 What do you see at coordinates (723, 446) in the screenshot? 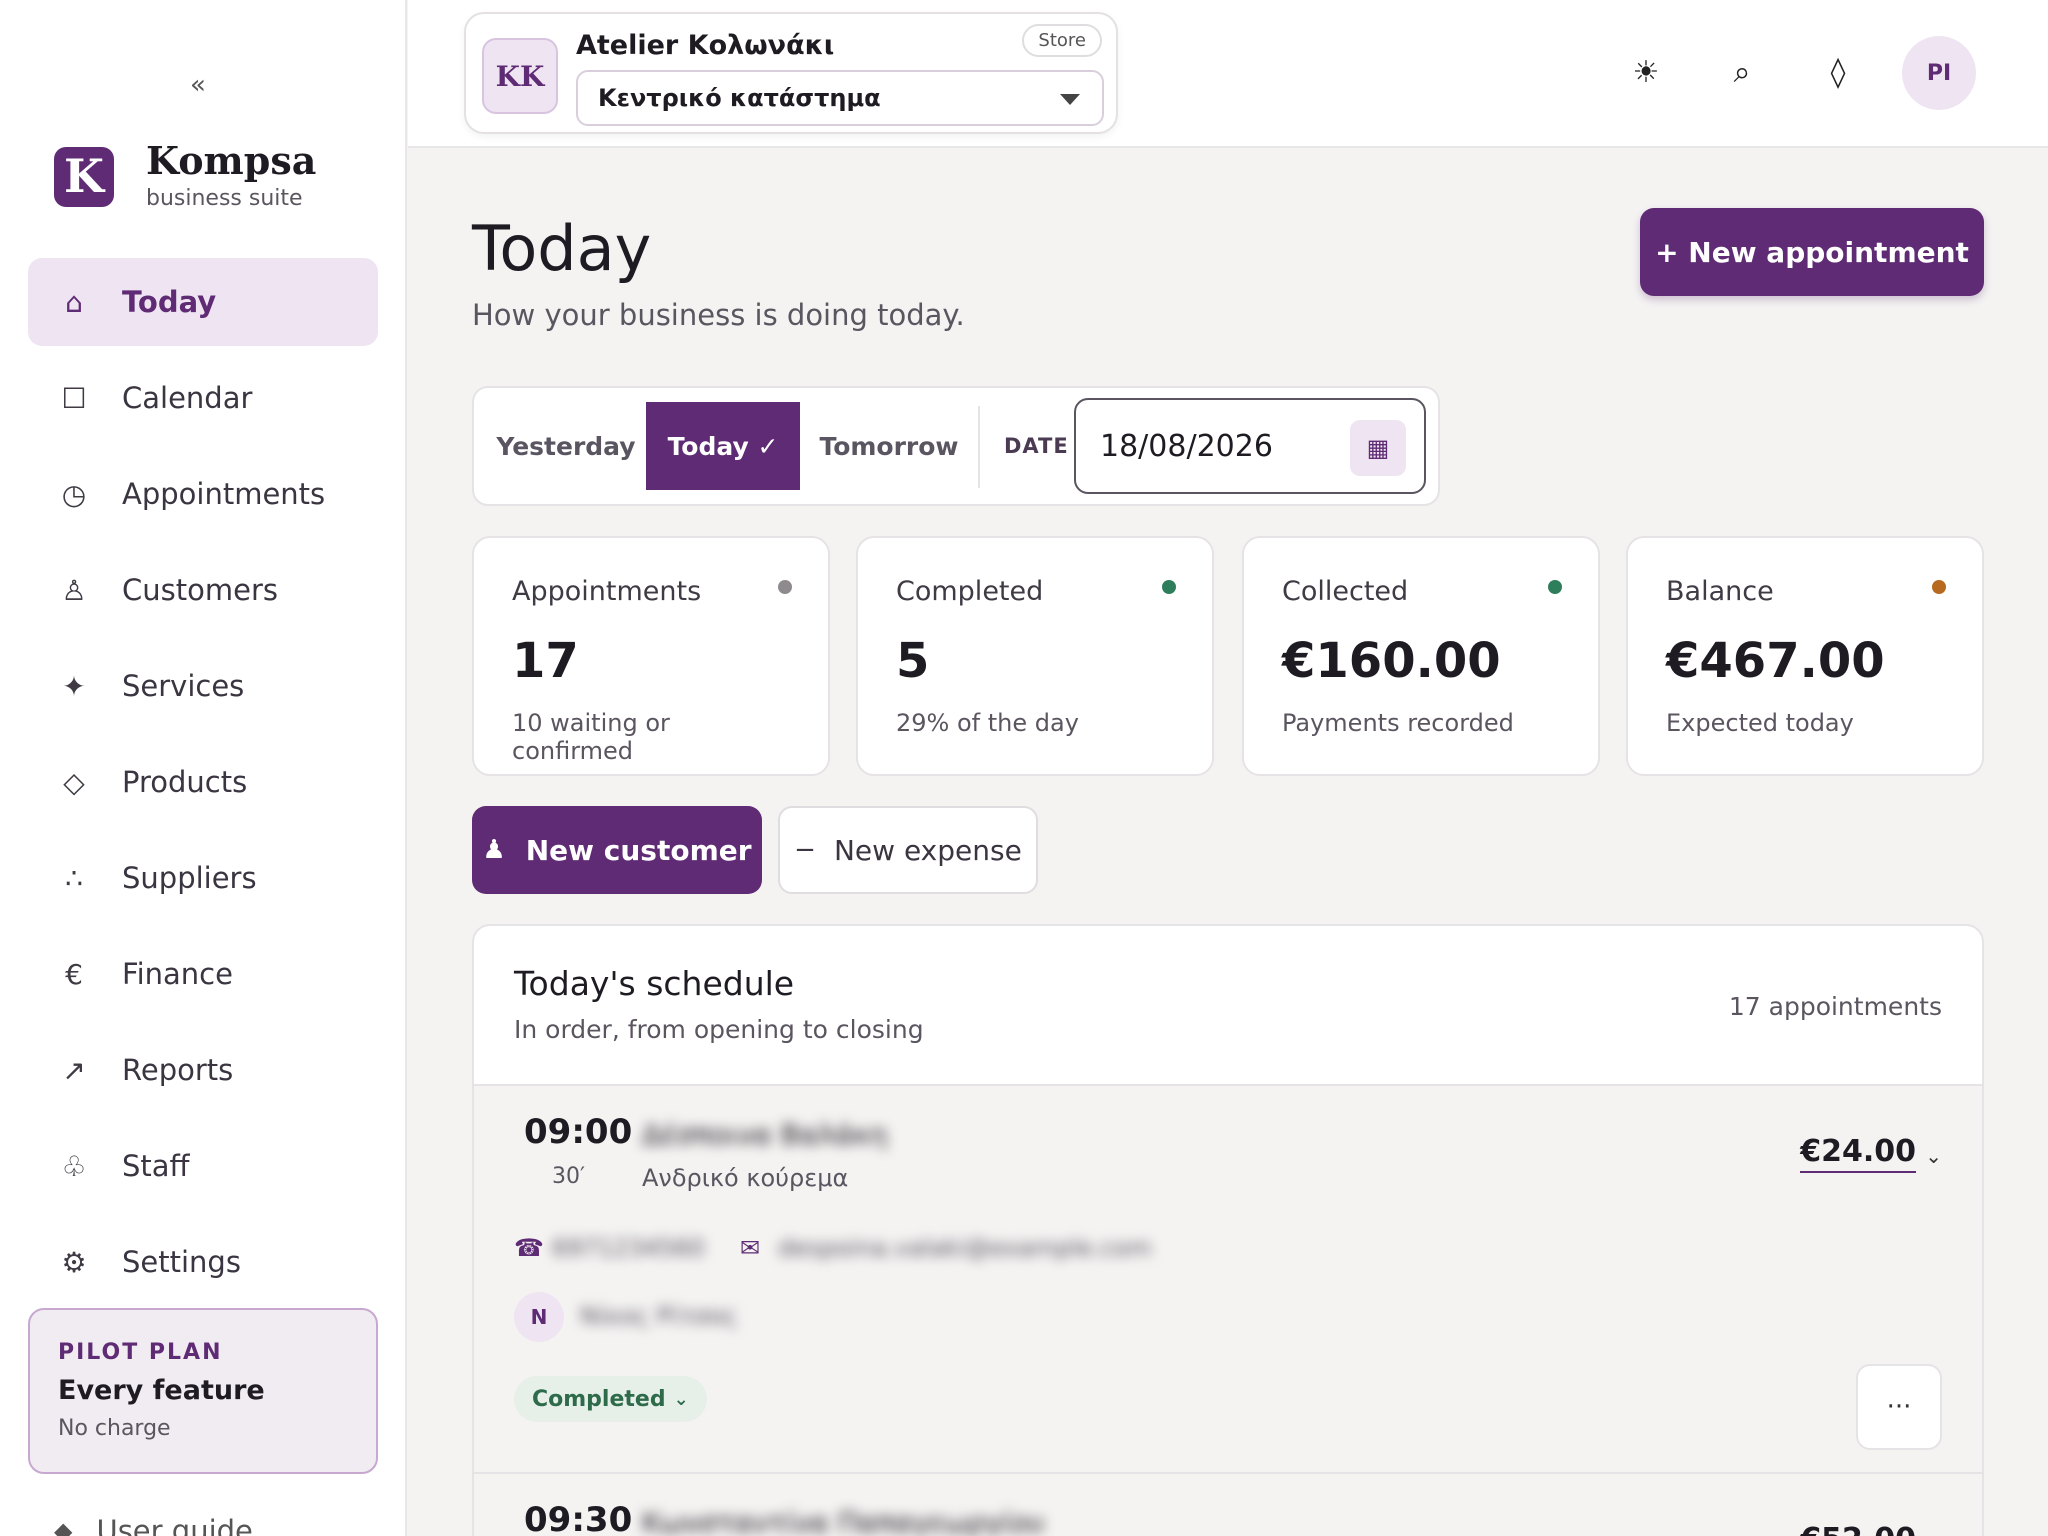
I see `today-button: Today ✓` at bounding box center [723, 446].